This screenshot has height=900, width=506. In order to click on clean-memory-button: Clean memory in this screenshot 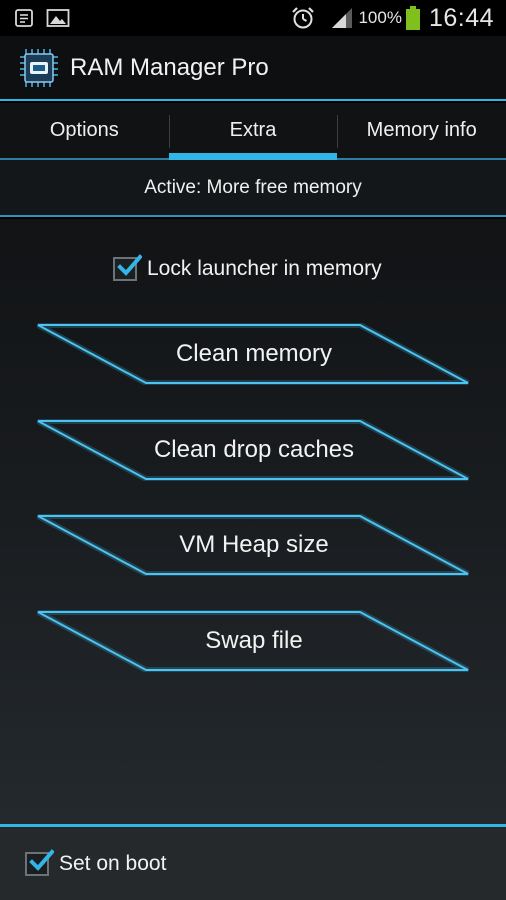, I will do `click(254, 354)`.